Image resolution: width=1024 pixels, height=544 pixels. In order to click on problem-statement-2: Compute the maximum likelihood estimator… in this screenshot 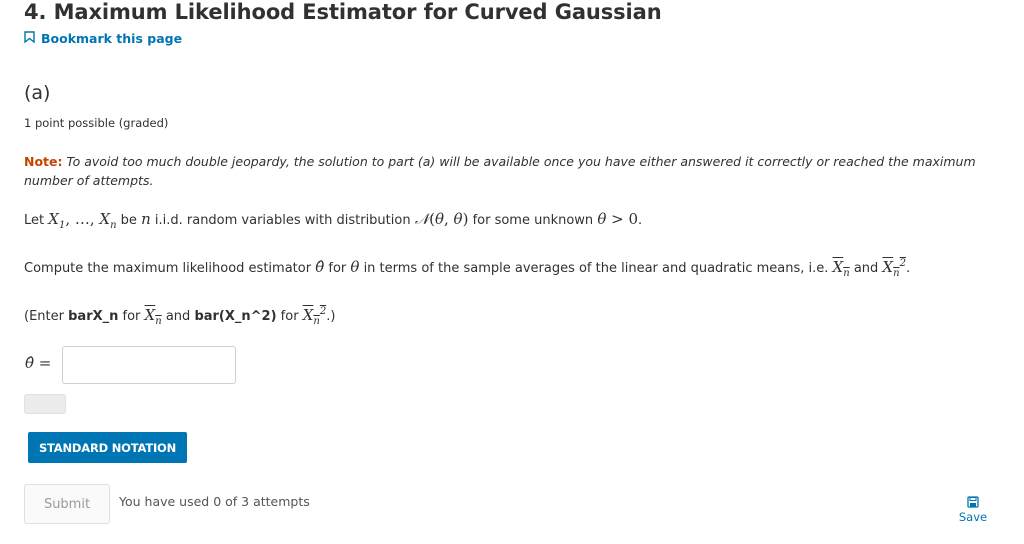, I will do `click(467, 268)`.